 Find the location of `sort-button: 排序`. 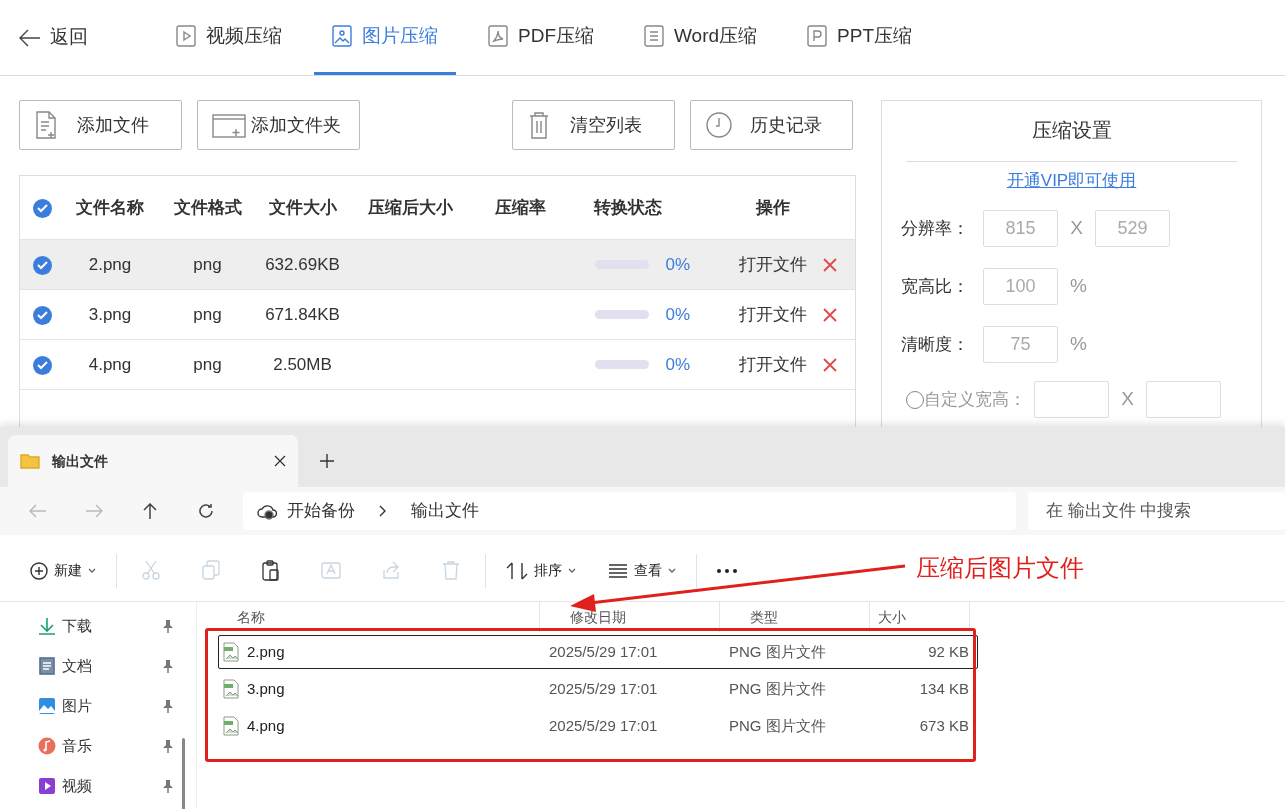

sort-button: 排序 is located at coordinates (541, 570).